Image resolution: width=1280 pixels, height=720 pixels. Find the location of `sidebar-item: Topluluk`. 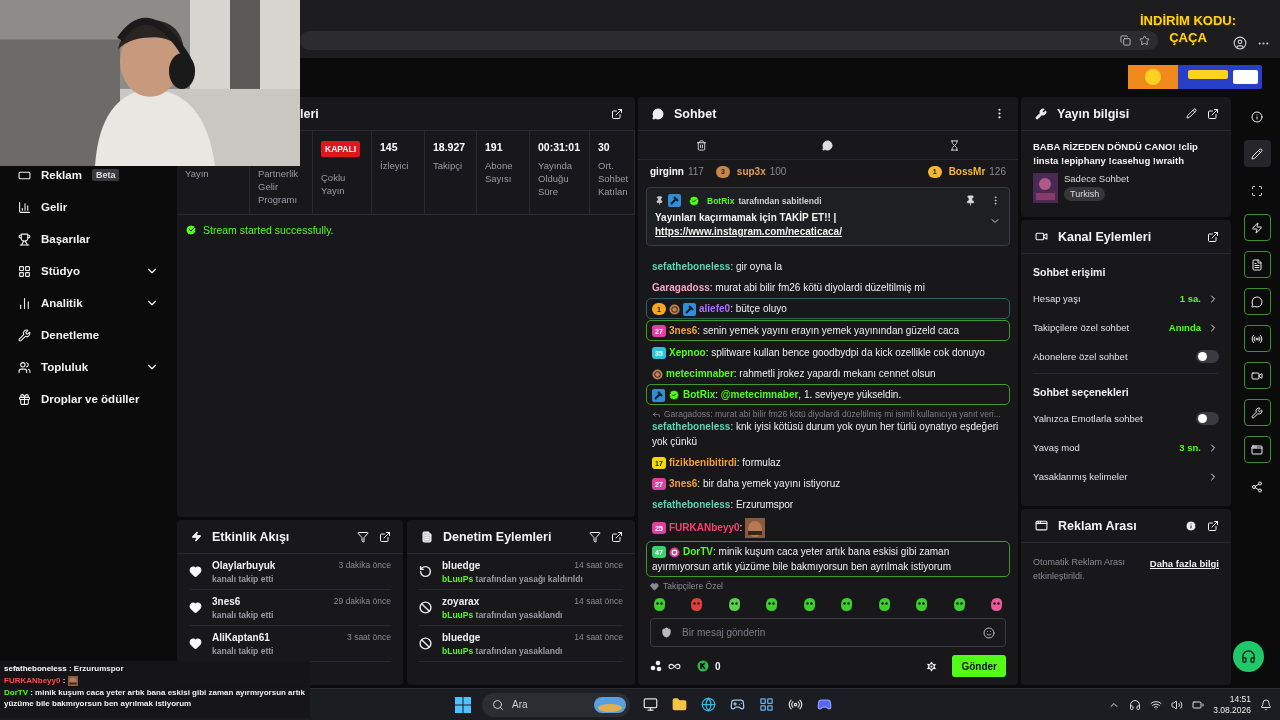

sidebar-item: Topluluk is located at coordinates (88, 367).